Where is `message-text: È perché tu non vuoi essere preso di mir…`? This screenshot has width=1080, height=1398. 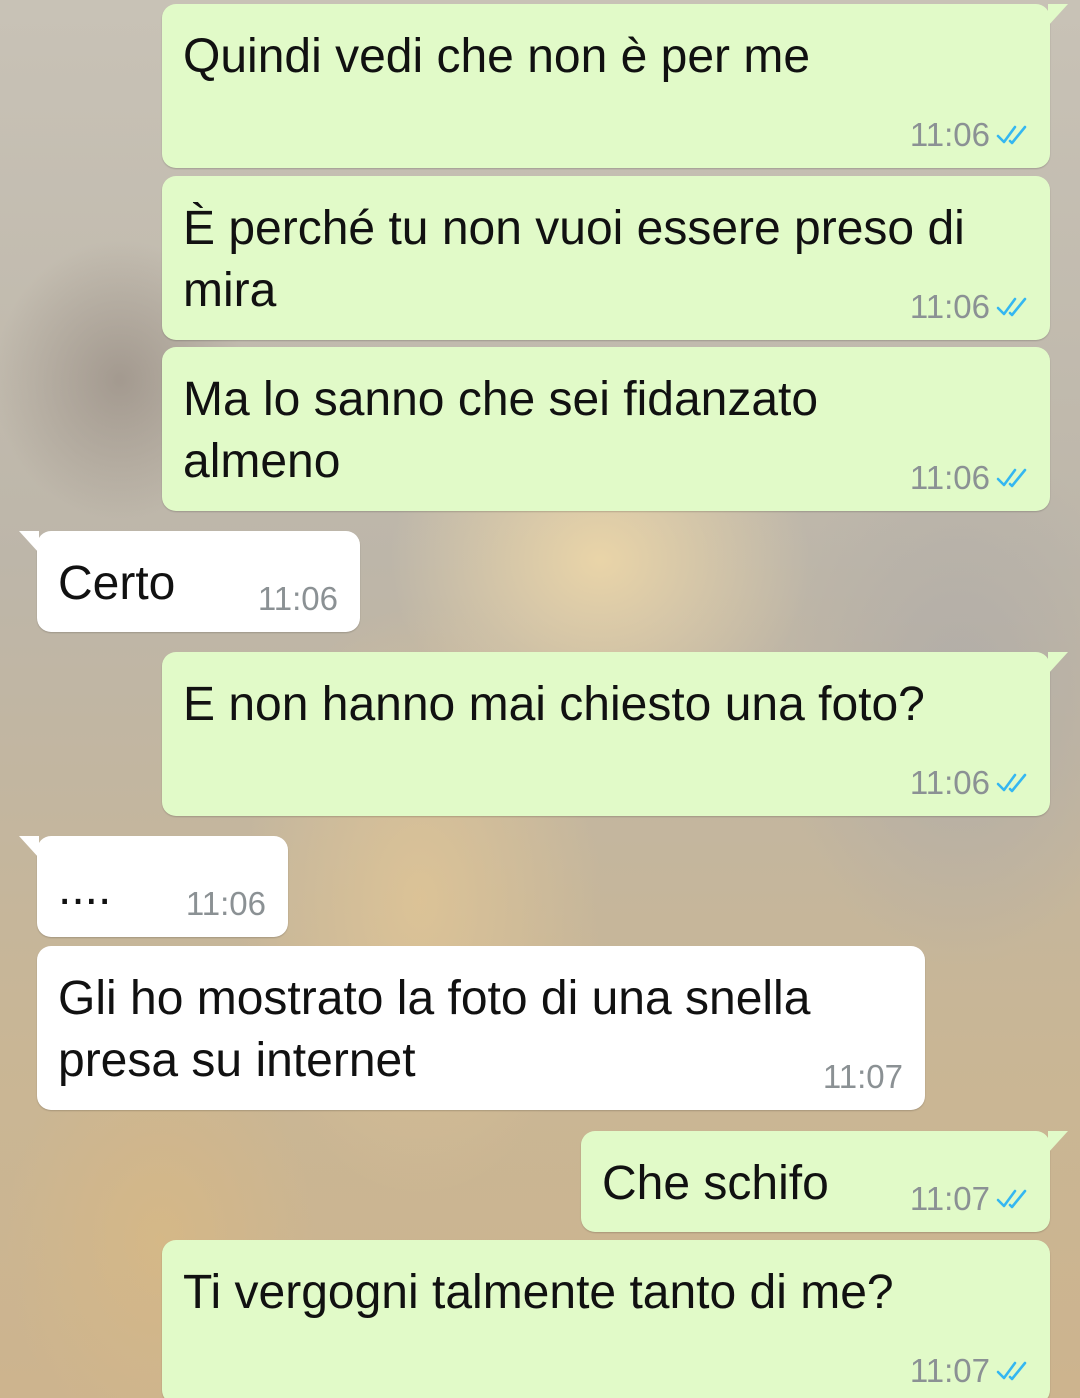 message-text: È perché tu non vuoi essere preso di mir… is located at coordinates (574, 259).